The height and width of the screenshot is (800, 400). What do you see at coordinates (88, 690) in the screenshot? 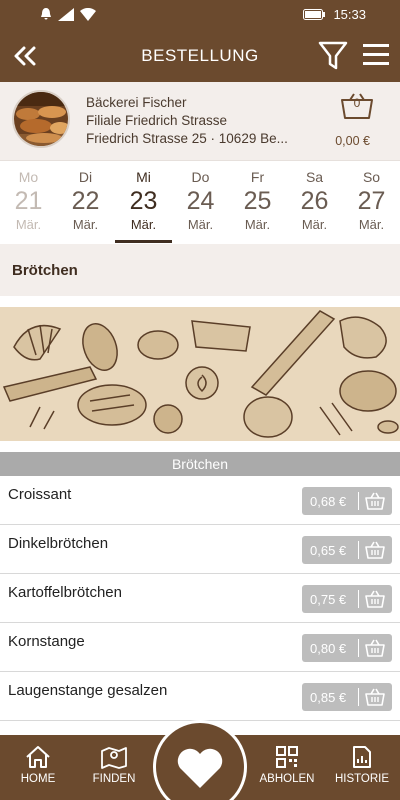
I see `product-name: Laugenstange gesalzen` at bounding box center [88, 690].